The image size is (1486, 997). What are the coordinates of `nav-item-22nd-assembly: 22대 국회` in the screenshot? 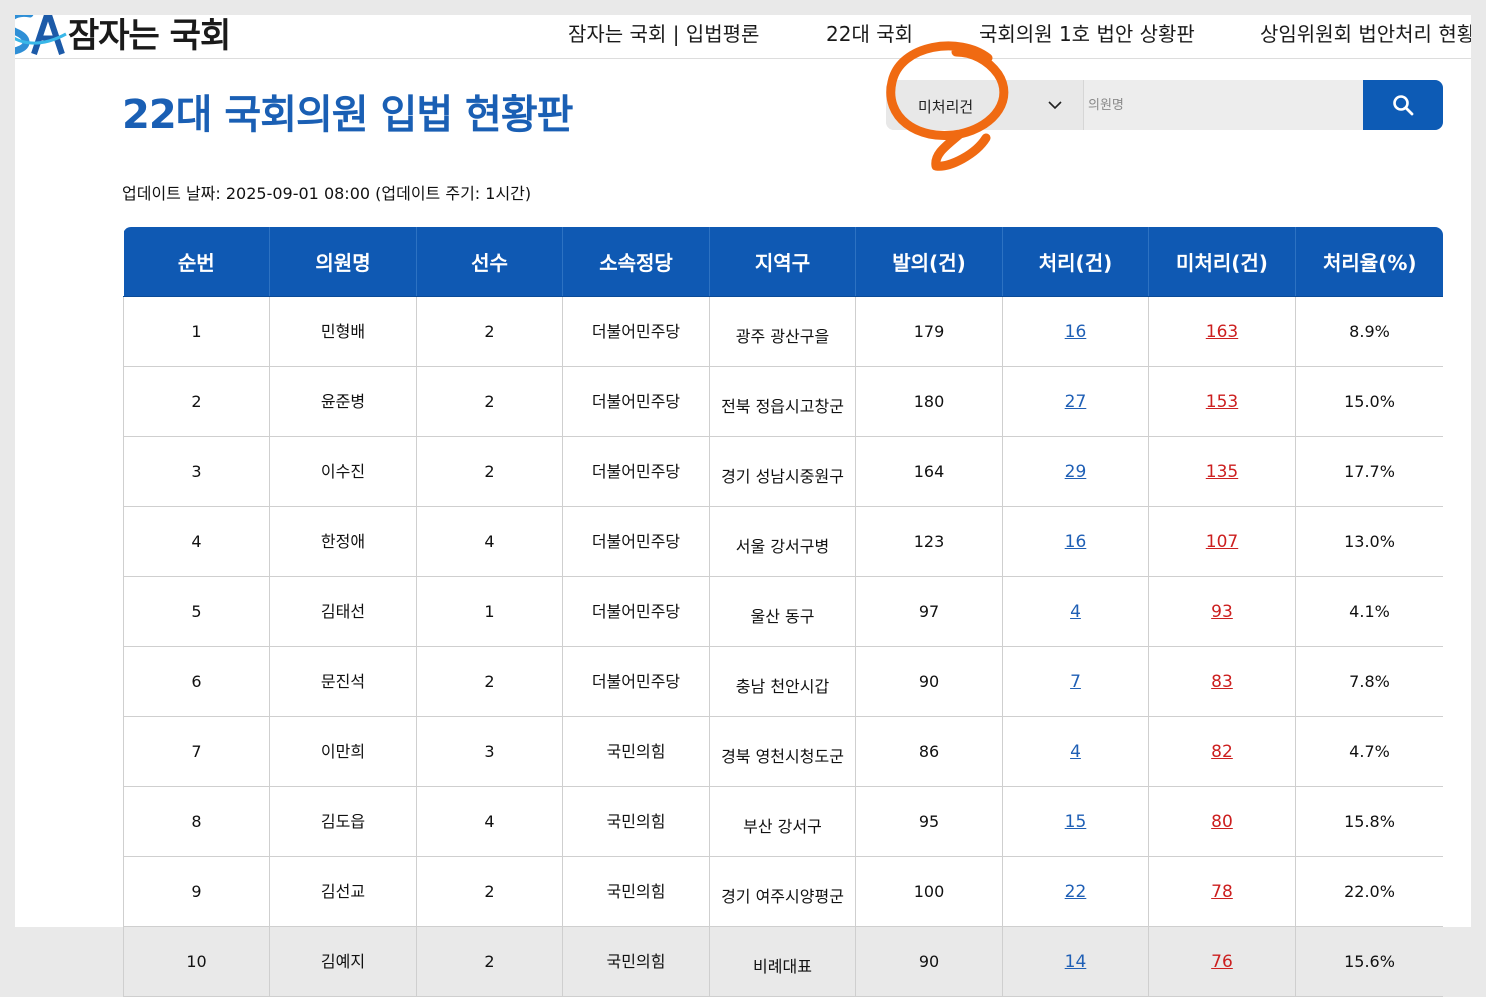 It's located at (869, 32).